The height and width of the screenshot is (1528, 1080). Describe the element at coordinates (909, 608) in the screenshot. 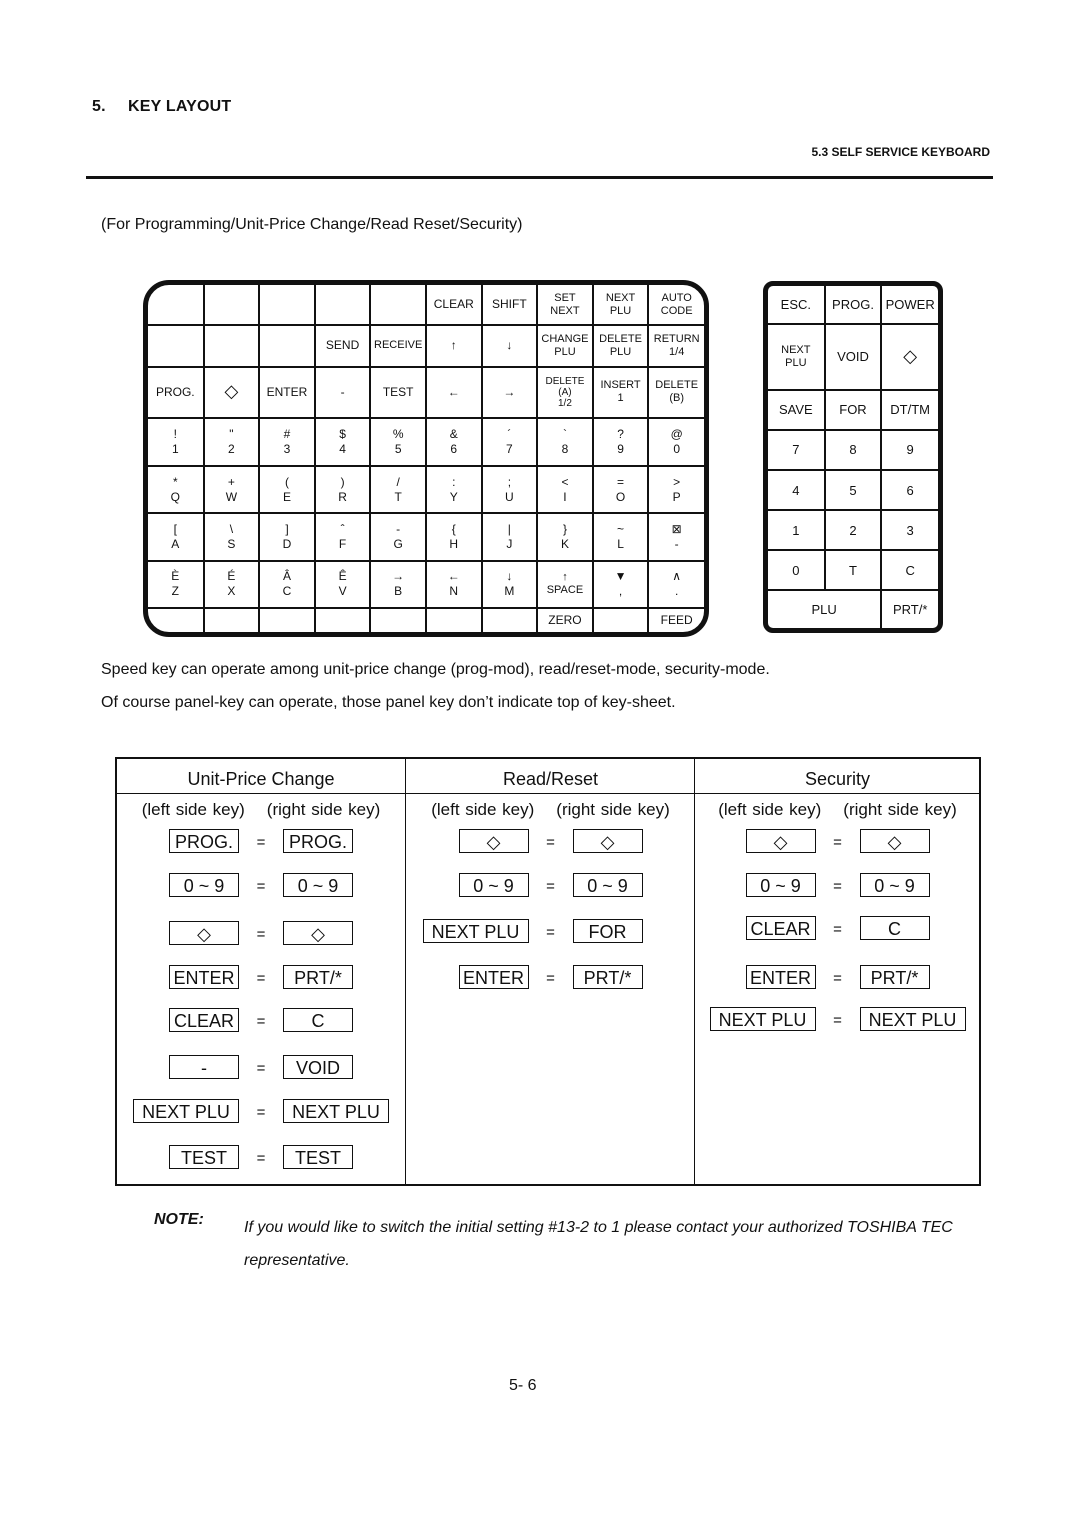

I see `side-key-prt: PRT/*` at that location.